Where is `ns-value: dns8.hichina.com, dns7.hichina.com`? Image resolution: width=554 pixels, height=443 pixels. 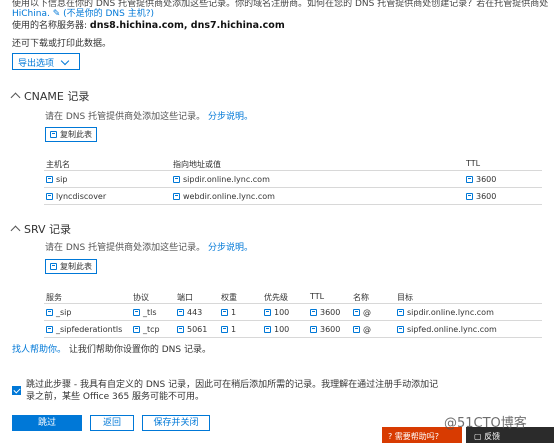
ns-value: dns8.hichina.com, dns7.hichina.com is located at coordinates (187, 25).